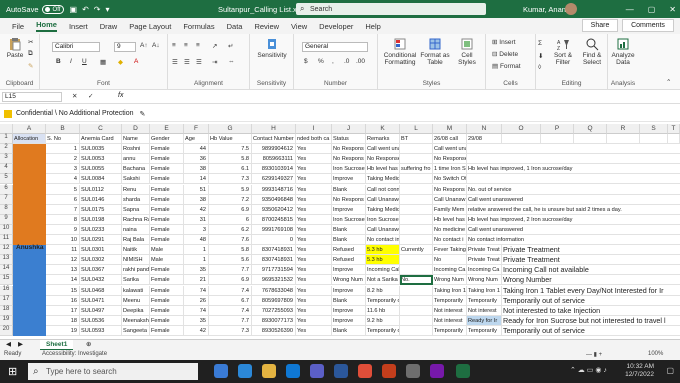  Describe the element at coordinates (63, 179) in the screenshot. I see `table-cell-sno: 4` at that location.